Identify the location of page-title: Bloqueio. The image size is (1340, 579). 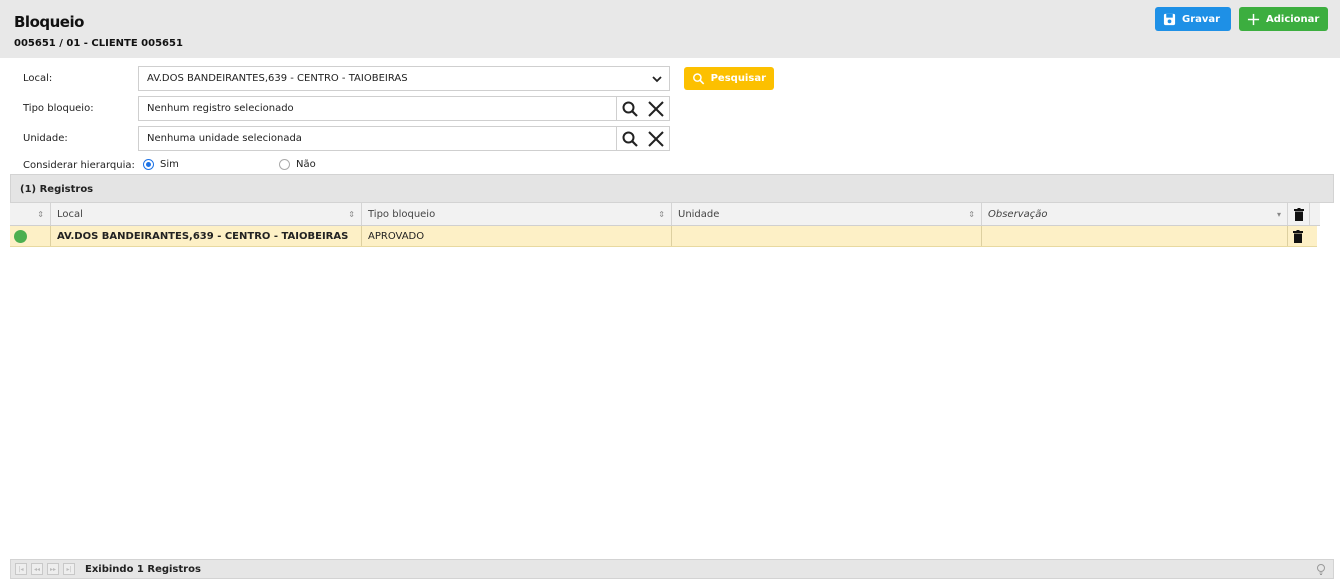
(49, 22).